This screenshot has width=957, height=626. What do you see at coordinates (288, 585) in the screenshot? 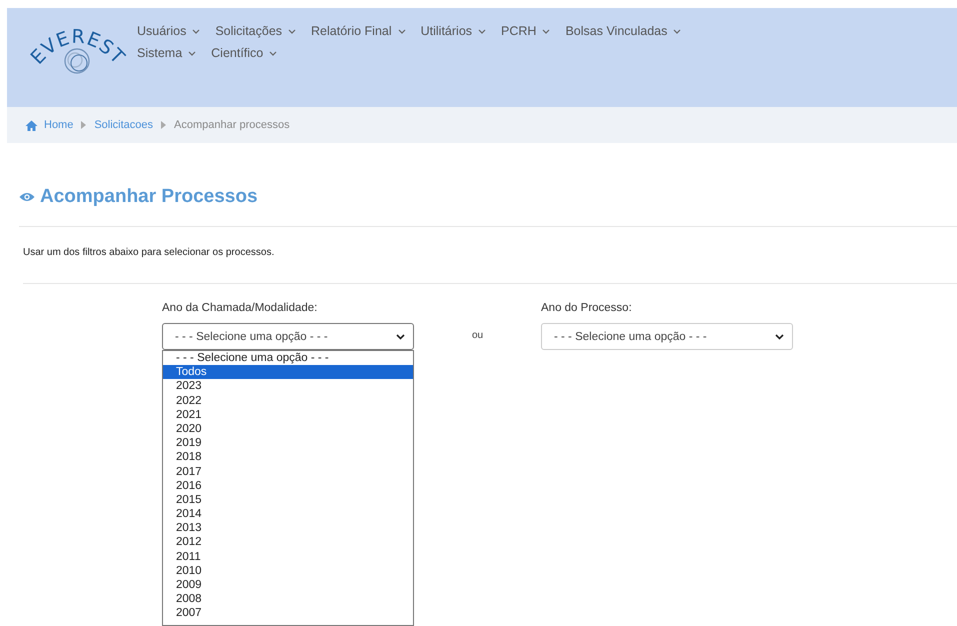
I see `dropdown-option: 2009` at bounding box center [288, 585].